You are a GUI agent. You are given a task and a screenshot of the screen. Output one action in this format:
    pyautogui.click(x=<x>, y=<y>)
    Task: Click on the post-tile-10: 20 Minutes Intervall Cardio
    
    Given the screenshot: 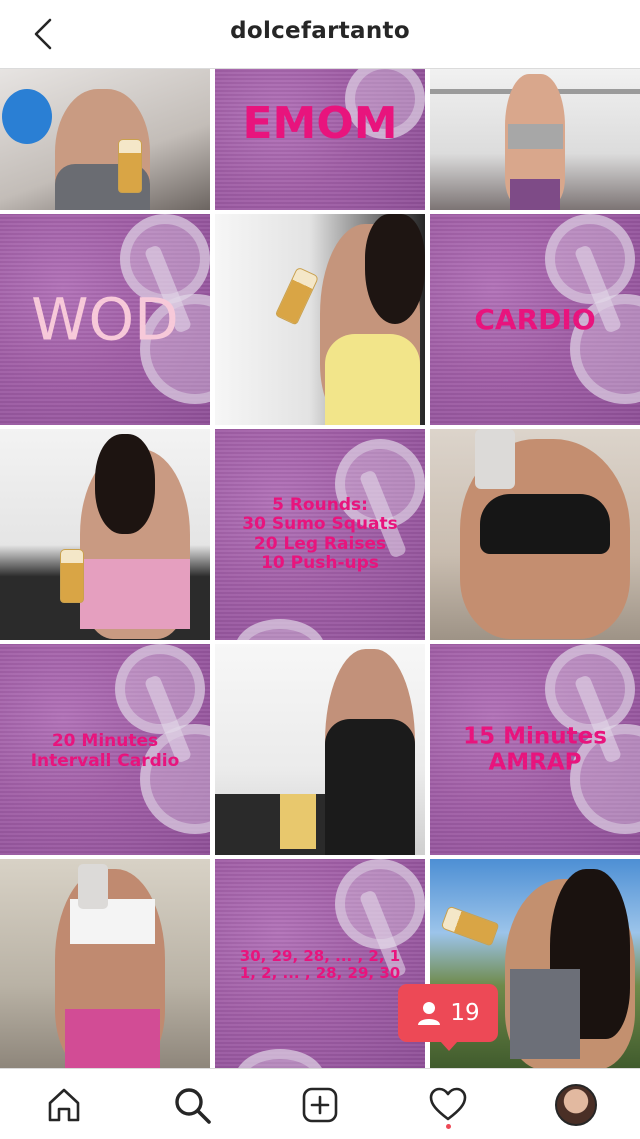 What is the action you would take?
    pyautogui.click(x=105, y=749)
    